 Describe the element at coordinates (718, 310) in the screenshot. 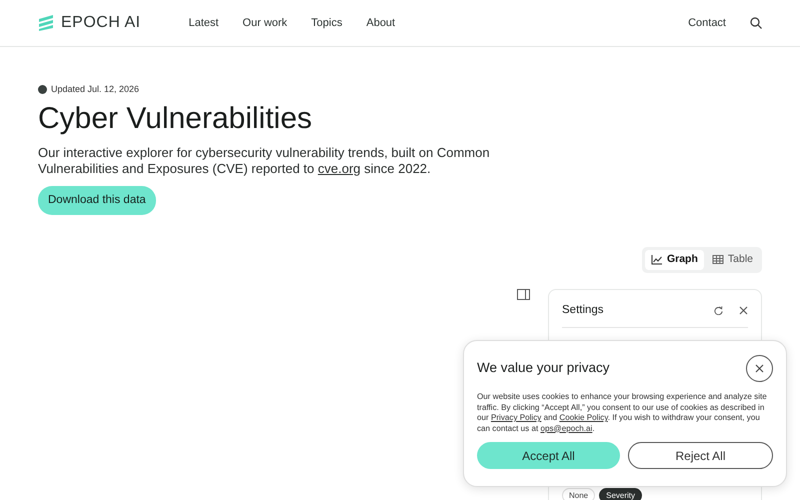

I see `reset-icon` at that location.